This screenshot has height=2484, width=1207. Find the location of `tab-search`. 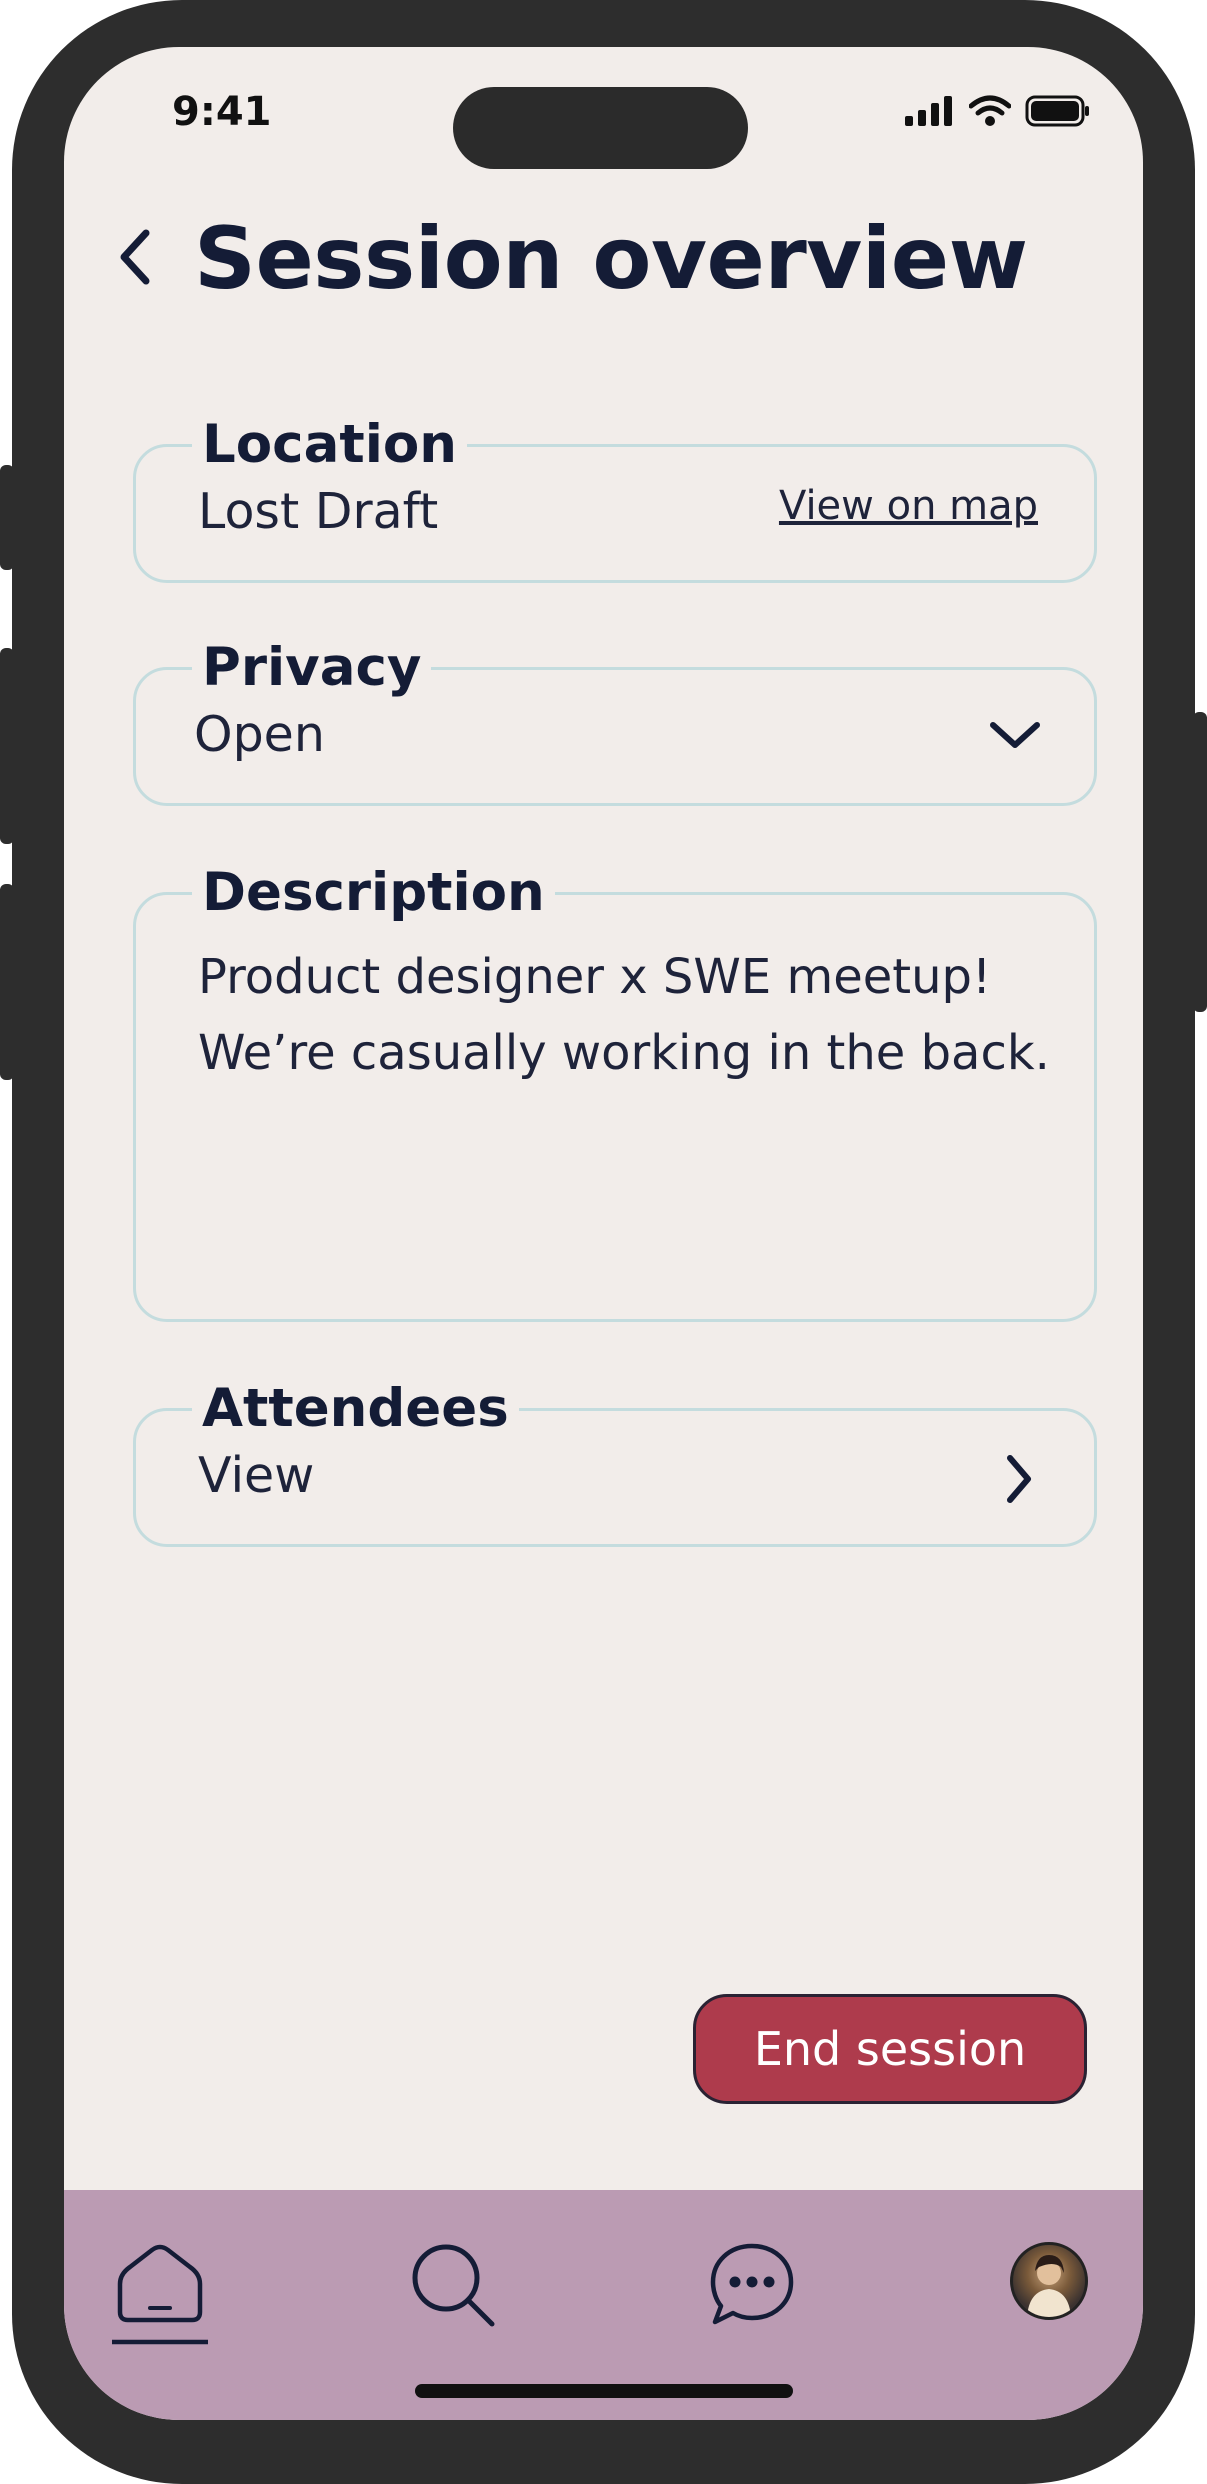

tab-search is located at coordinates (455, 2287).